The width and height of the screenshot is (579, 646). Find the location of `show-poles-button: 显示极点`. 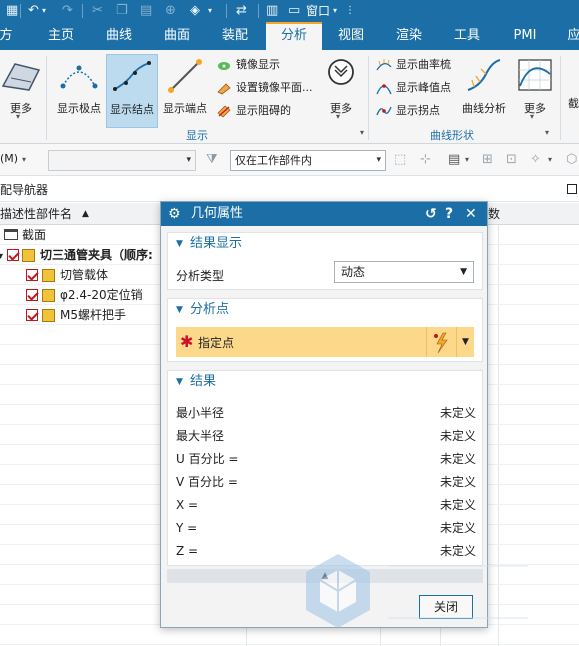

show-poles-button: 显示极点 is located at coordinates (79, 91).